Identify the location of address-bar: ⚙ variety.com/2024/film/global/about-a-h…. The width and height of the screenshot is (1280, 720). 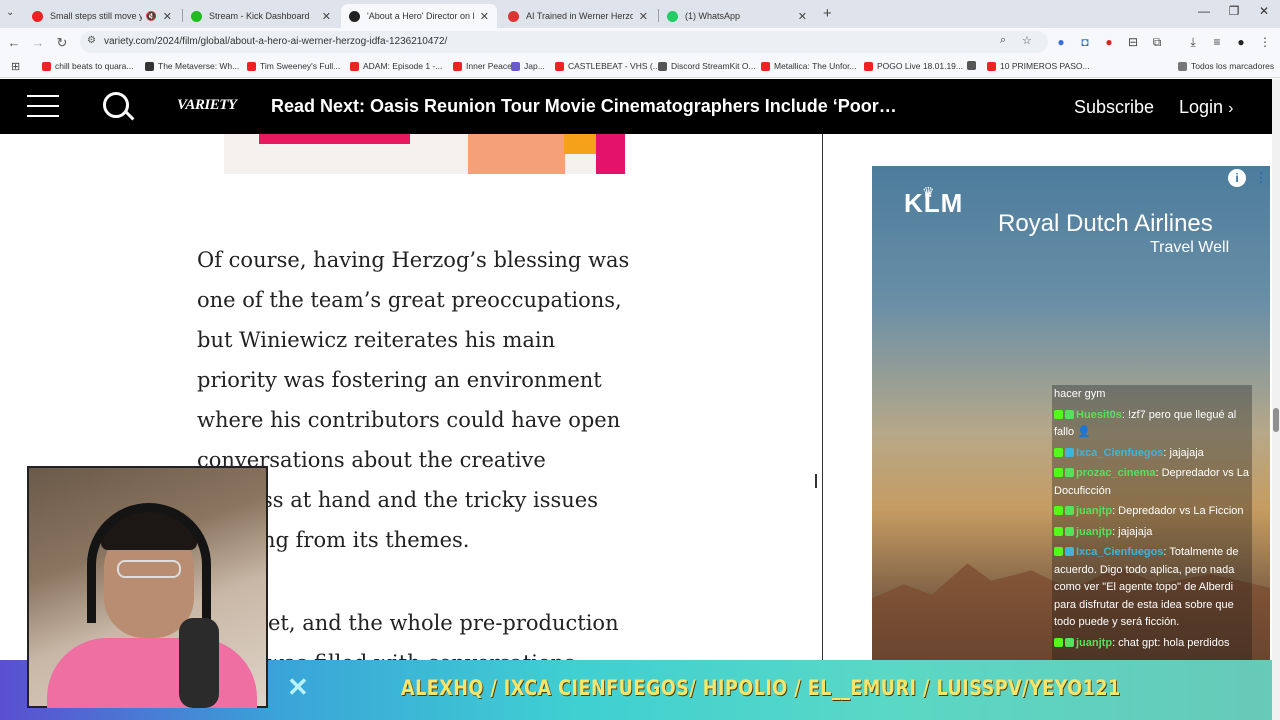
(564, 42).